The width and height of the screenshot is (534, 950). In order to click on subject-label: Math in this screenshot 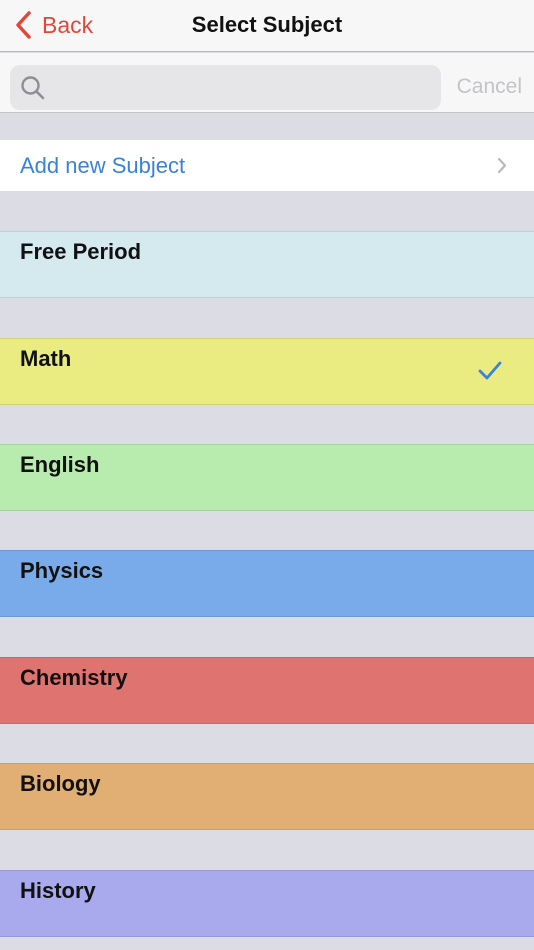, I will do `click(46, 358)`.